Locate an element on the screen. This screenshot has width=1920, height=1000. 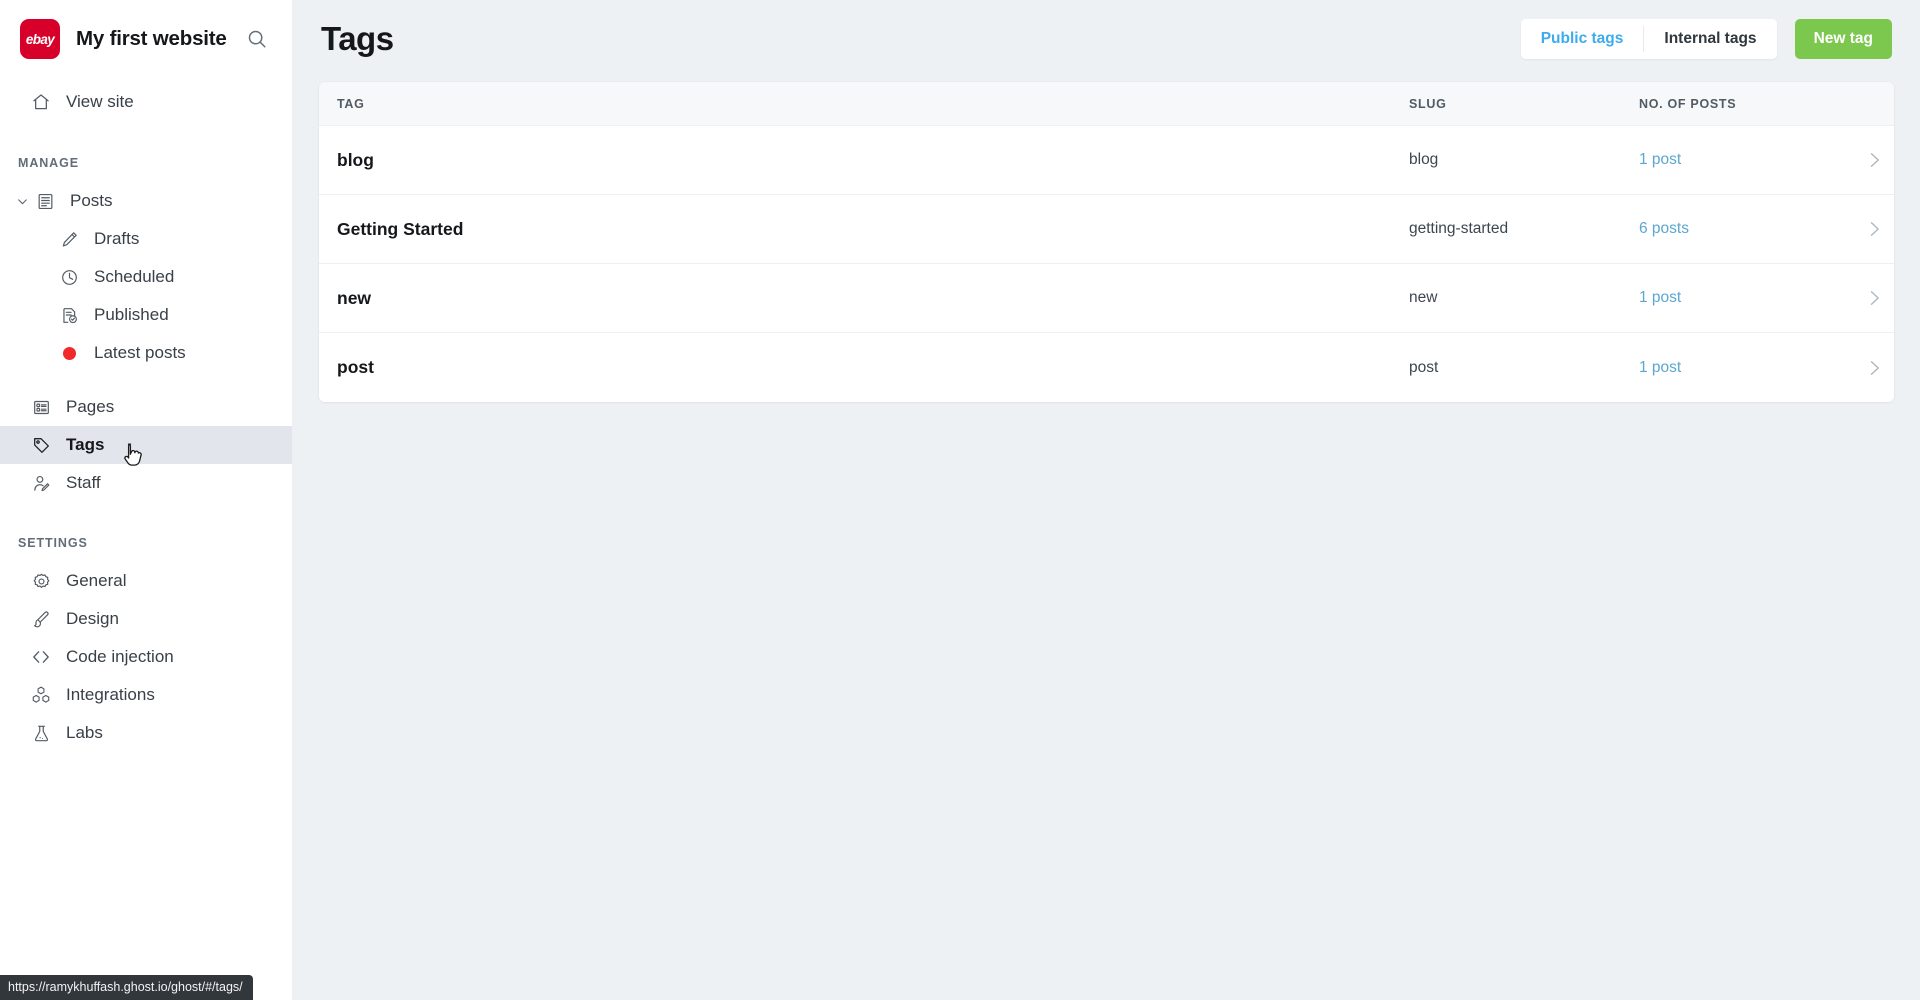
home-icon is located at coordinates (41, 102).